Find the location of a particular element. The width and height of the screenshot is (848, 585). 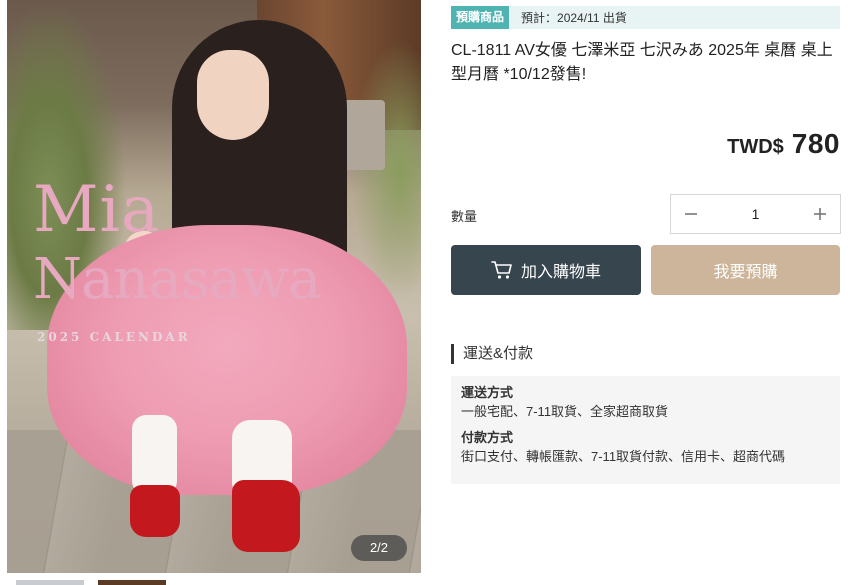

add-to-cart-button: 加入購物車 is located at coordinates (546, 270).